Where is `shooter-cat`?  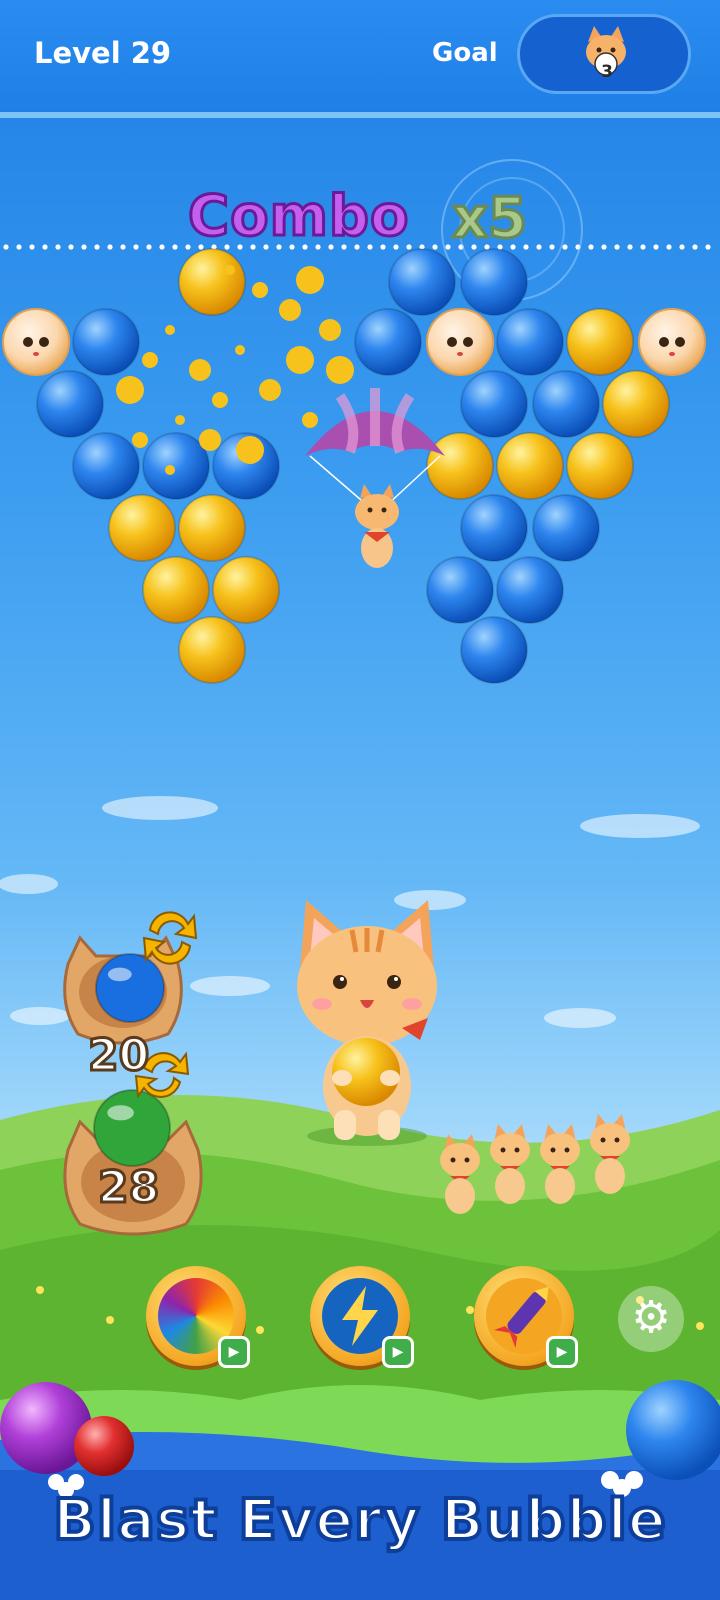
shooter-cat is located at coordinates (367, 1025).